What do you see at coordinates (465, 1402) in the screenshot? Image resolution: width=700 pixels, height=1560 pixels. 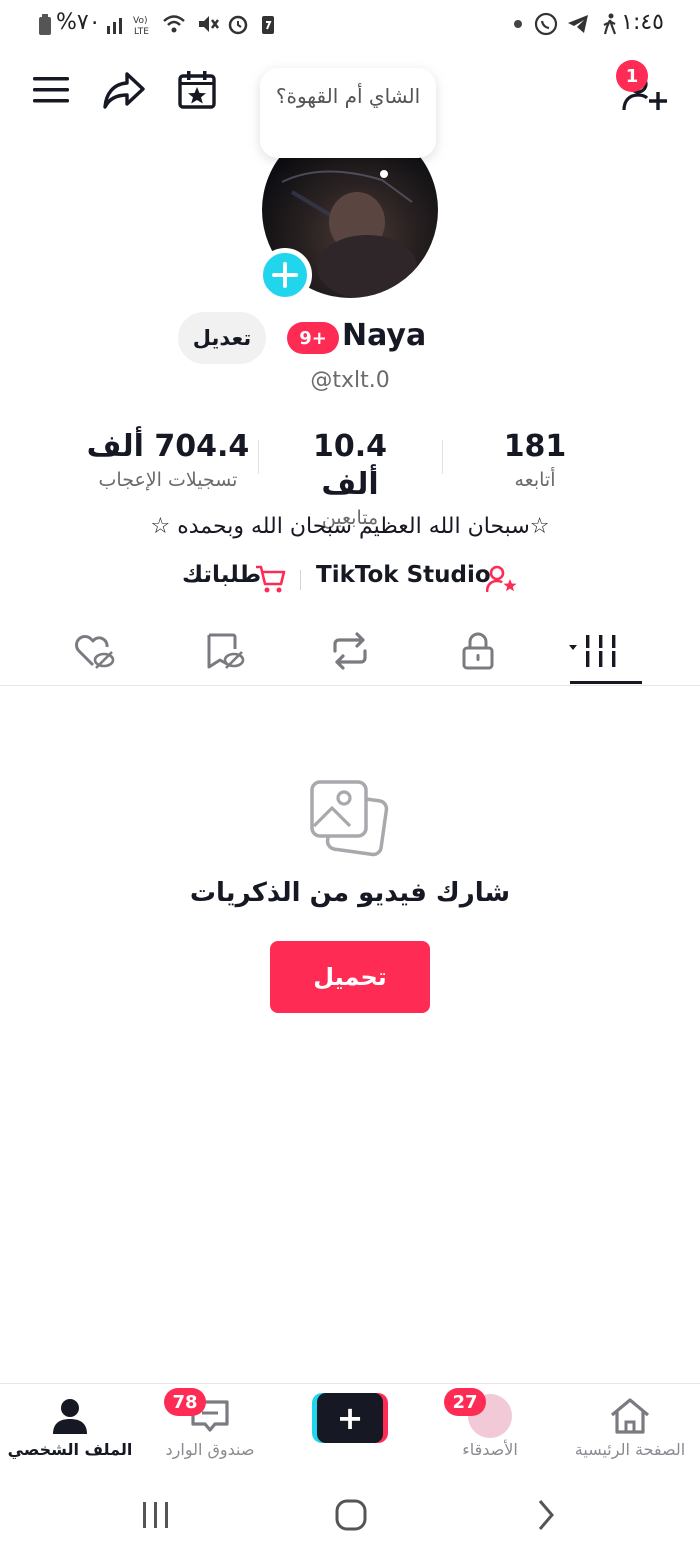 I see `friends-badge: 27` at bounding box center [465, 1402].